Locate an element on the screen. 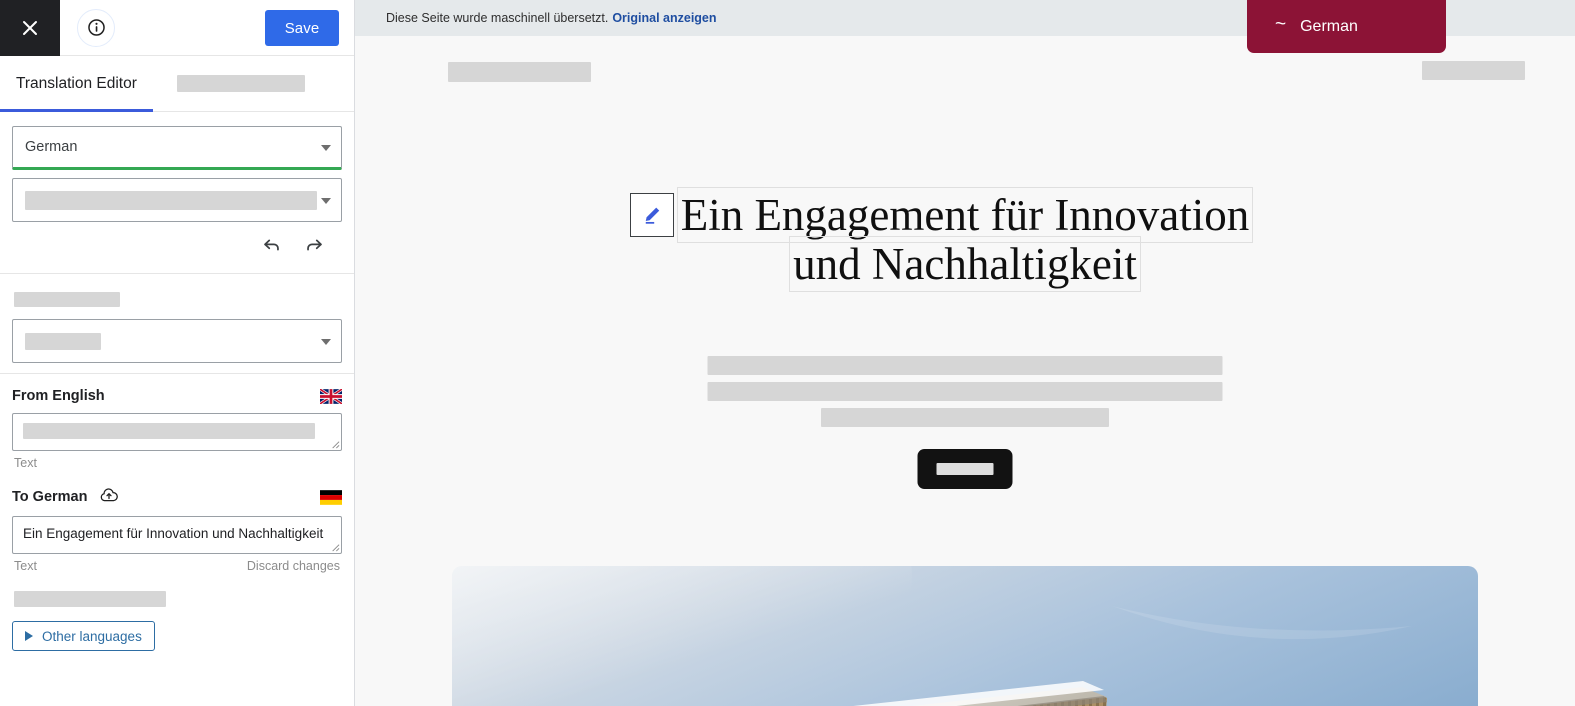 The width and height of the screenshot is (1575, 706). edit-headline-button is located at coordinates (651, 215).